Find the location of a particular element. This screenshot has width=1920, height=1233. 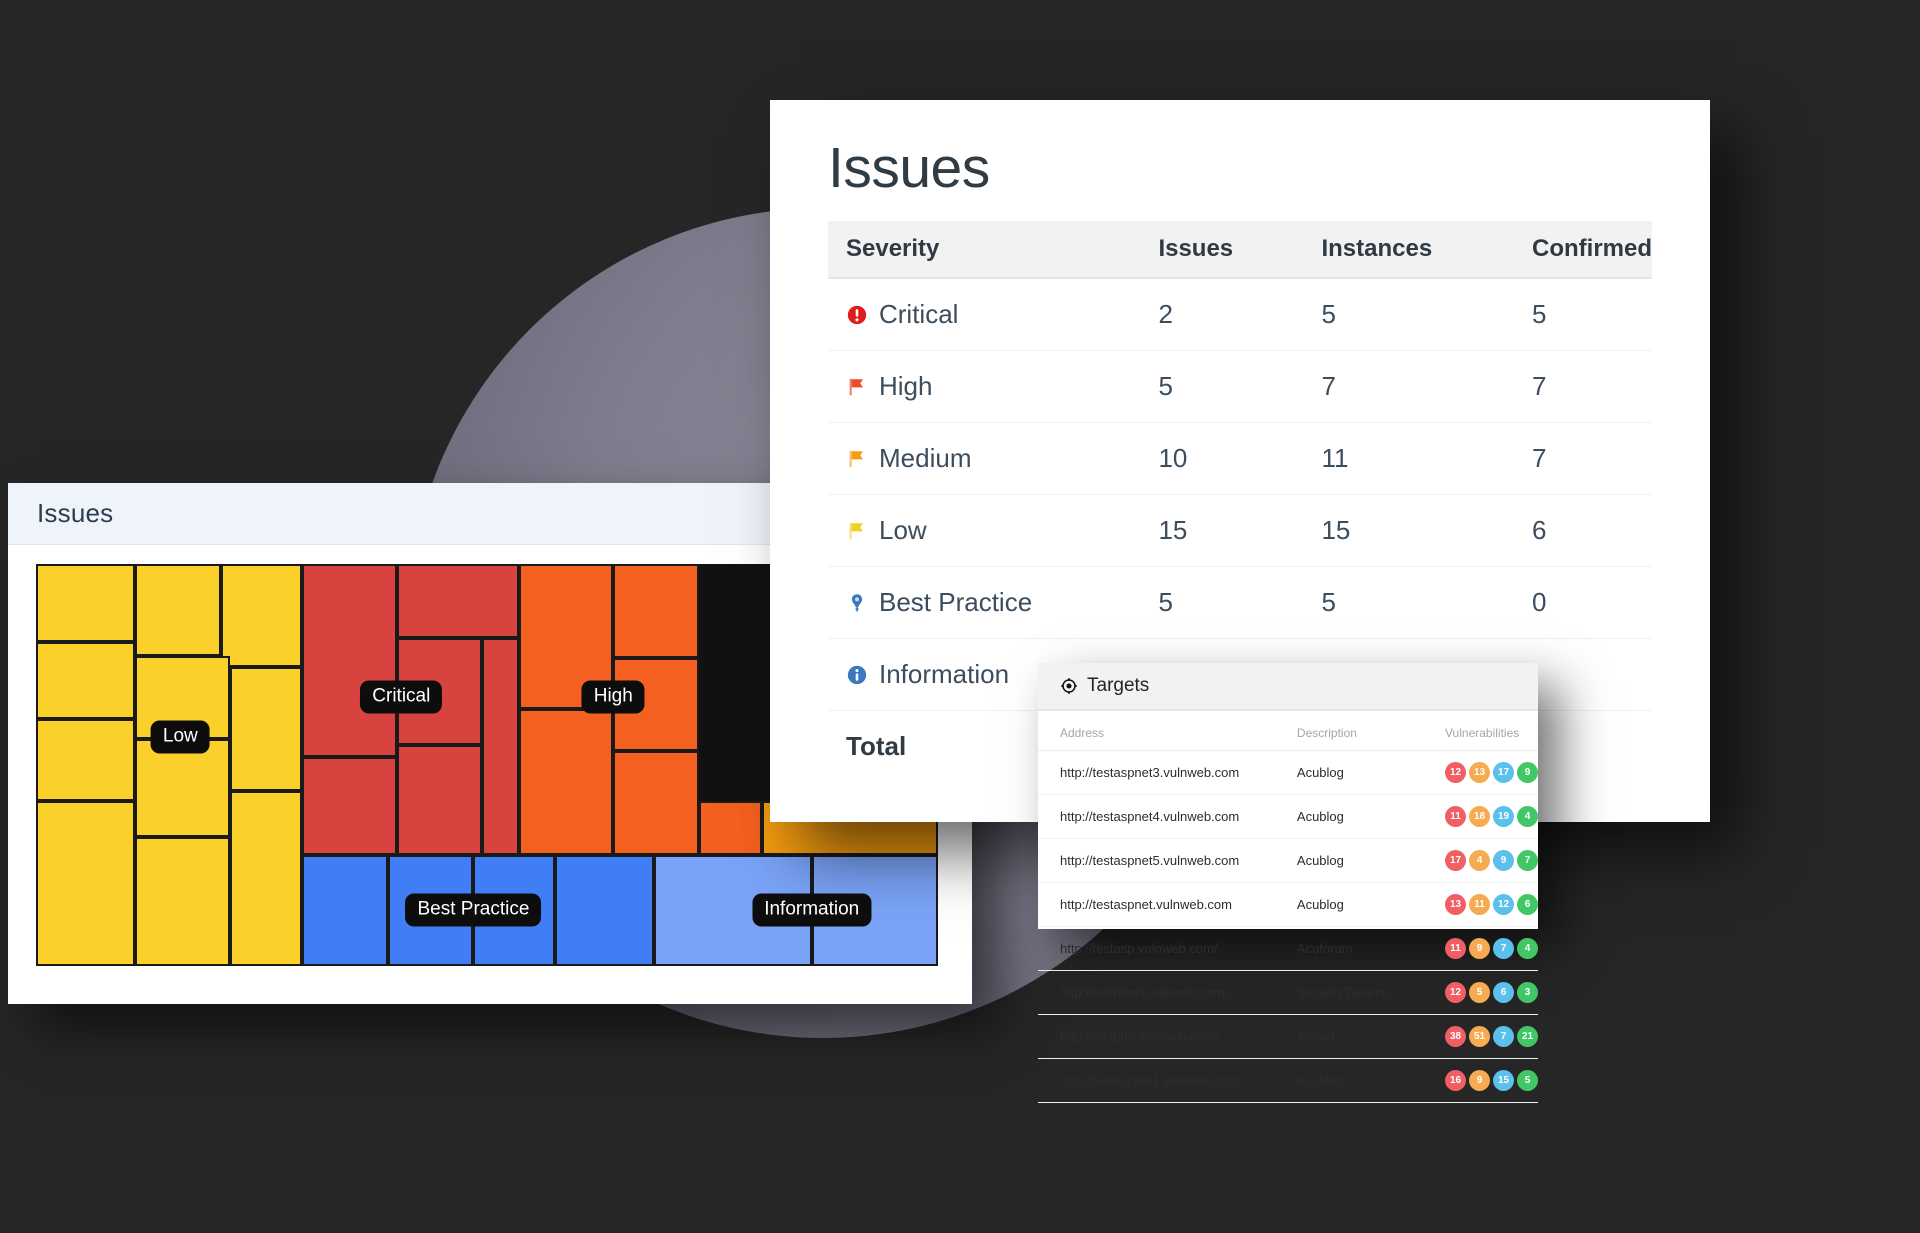

treemap-label-best-practice: Best Practice is located at coordinates (473, 910).